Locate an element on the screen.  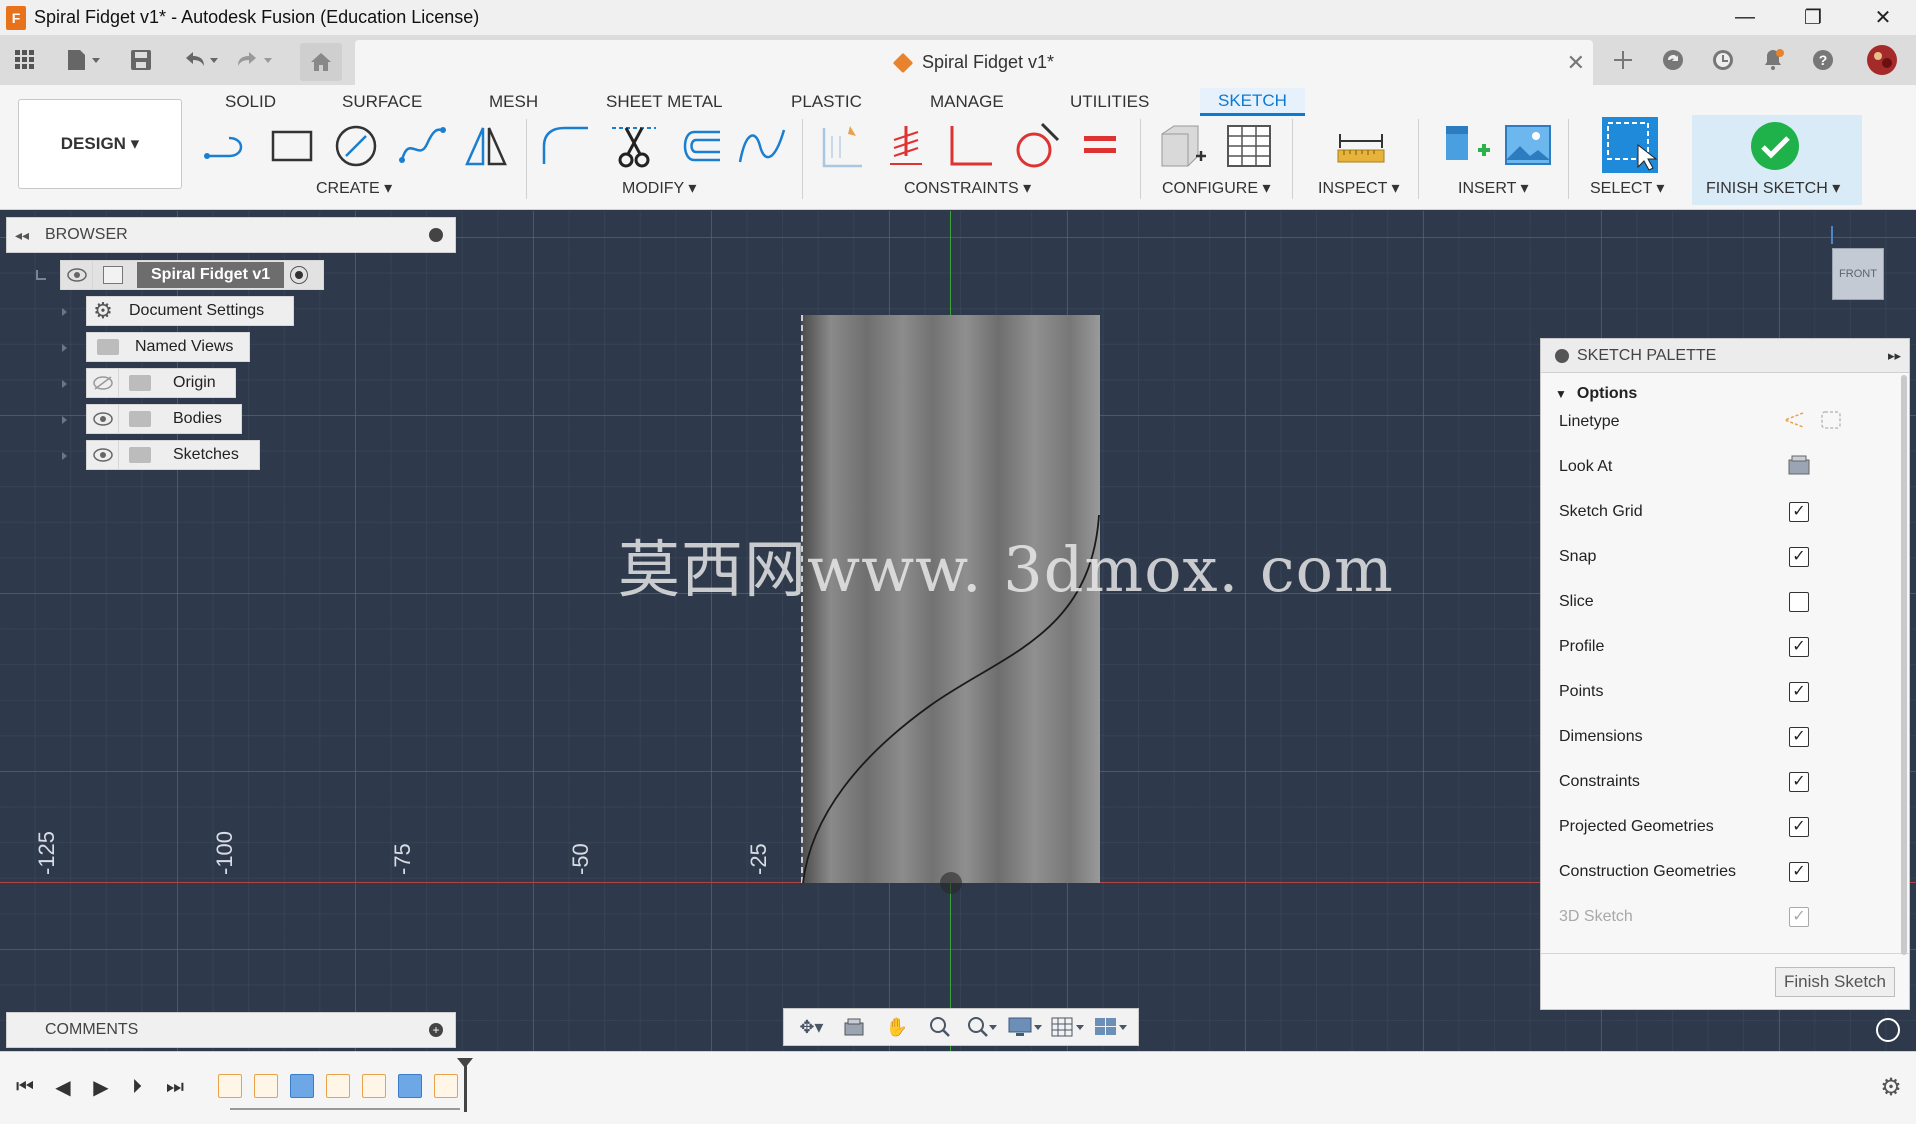
viewcube: FRONT is located at coordinates (1858, 274).